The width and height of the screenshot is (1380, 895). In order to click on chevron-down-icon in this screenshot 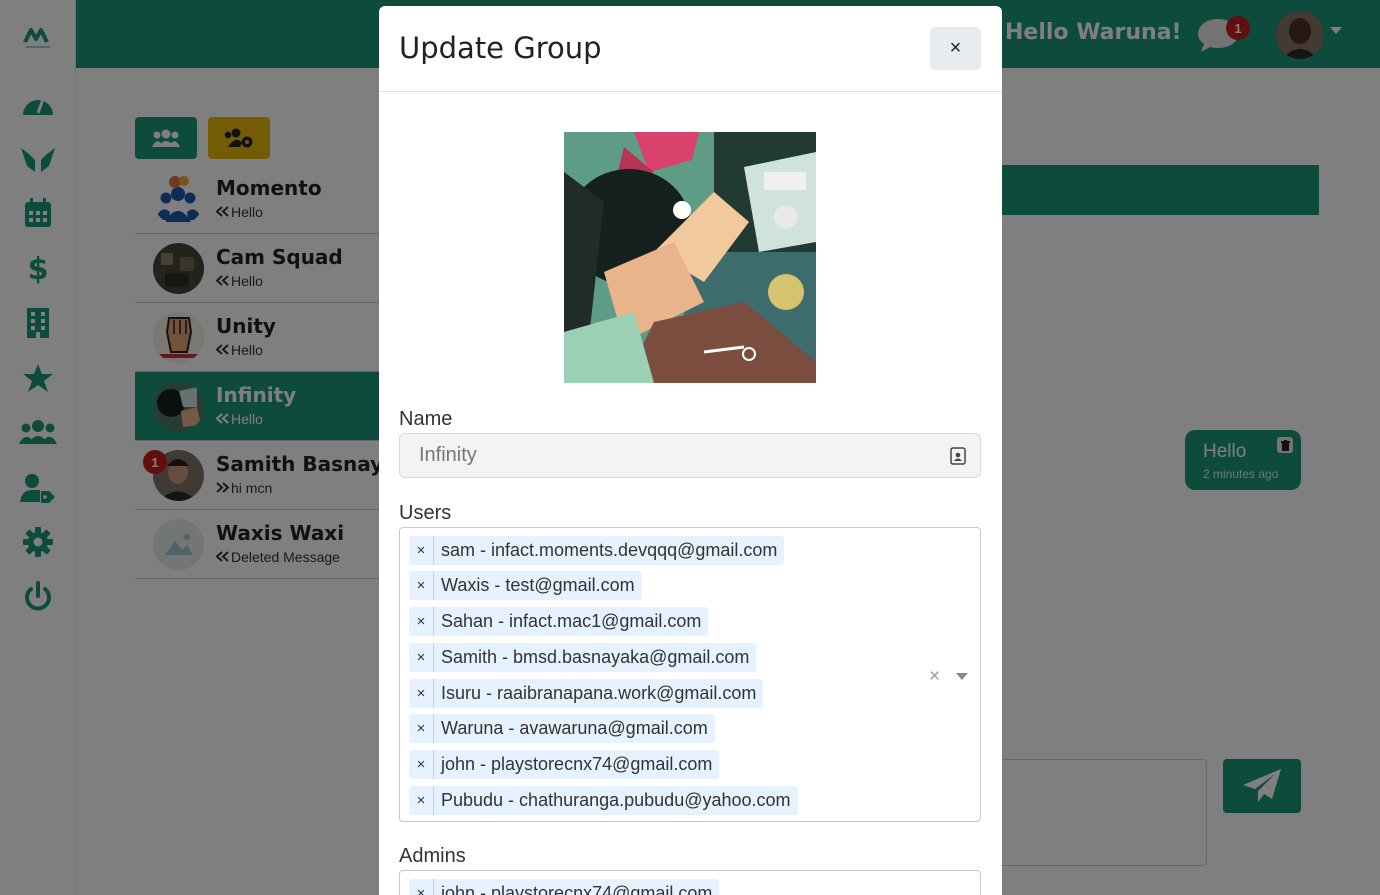, I will do `click(962, 676)`.